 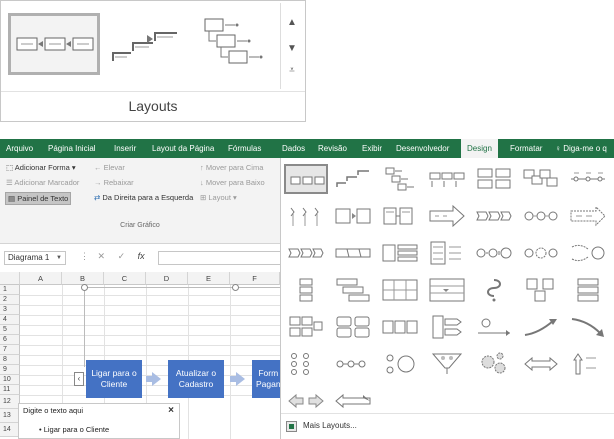 I want to click on chevron-down-icon: ▼, so click(x=59, y=258).